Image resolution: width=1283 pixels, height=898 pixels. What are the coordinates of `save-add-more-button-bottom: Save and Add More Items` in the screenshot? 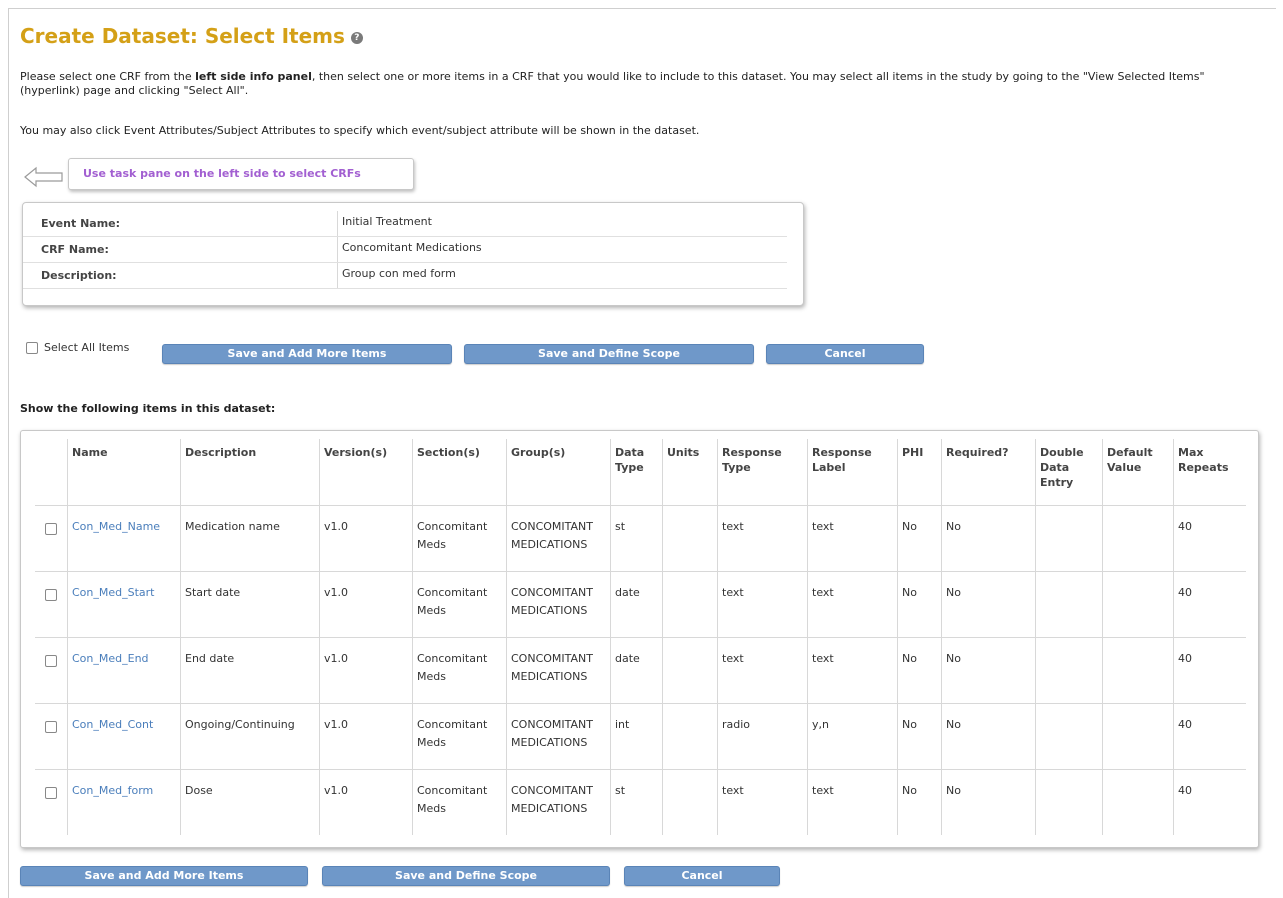 It's located at (164, 876).